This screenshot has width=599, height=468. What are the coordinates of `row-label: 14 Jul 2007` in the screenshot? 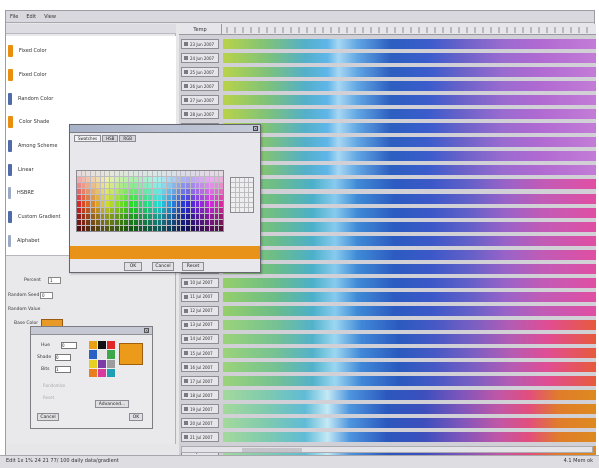 It's located at (200, 338).